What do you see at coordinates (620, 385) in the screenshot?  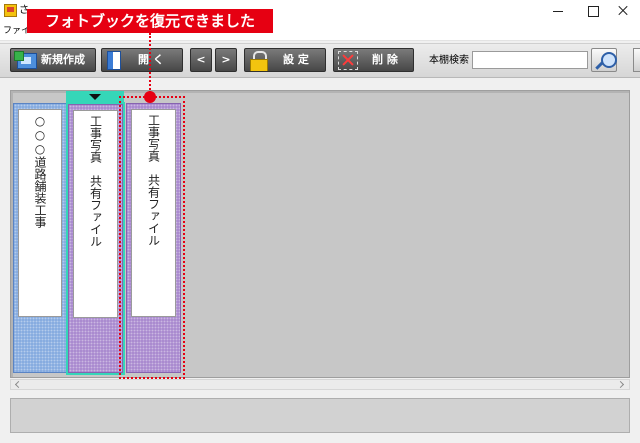 I see `scroll-right-icon` at bounding box center [620, 385].